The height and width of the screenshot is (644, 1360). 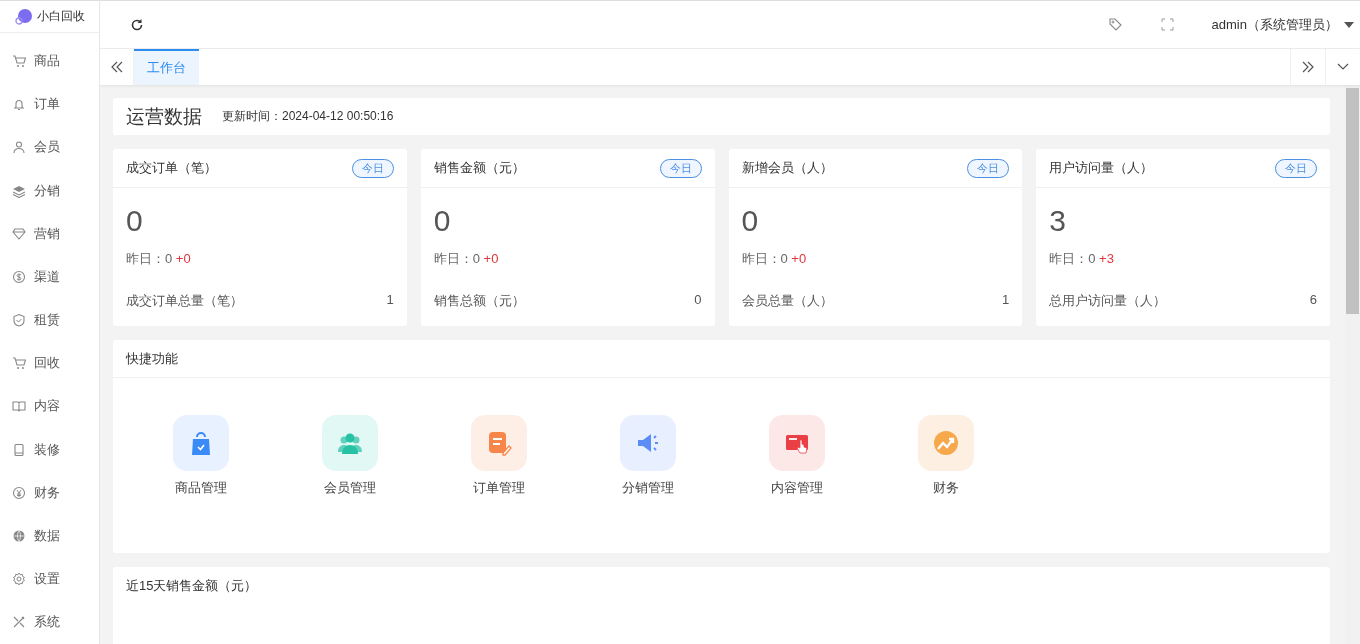 What do you see at coordinates (498, 456) in the screenshot?
I see `shortcut-item: 订单管理` at bounding box center [498, 456].